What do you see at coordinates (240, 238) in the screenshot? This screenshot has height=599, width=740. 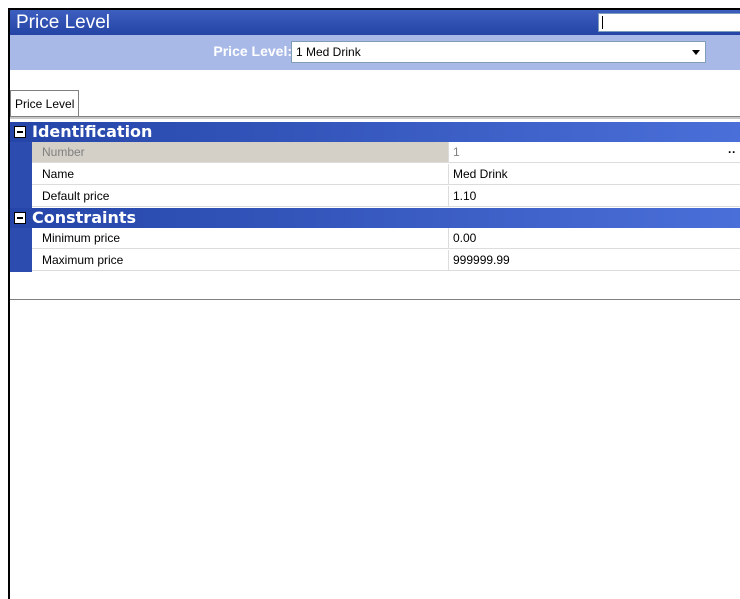 I see `property-name: Minimum price` at bounding box center [240, 238].